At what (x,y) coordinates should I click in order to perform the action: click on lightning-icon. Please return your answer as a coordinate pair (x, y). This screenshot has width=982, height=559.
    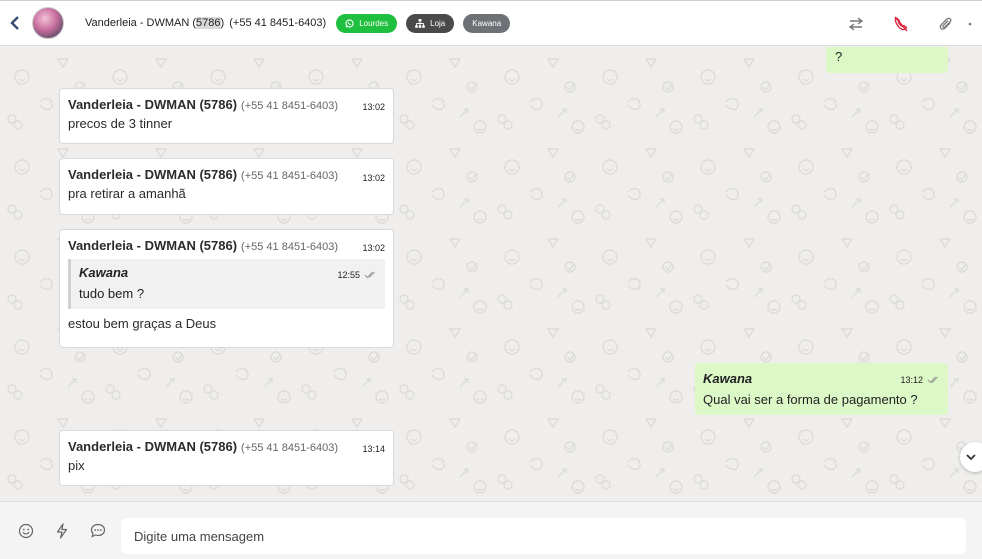
    Looking at the image, I should click on (62, 530).